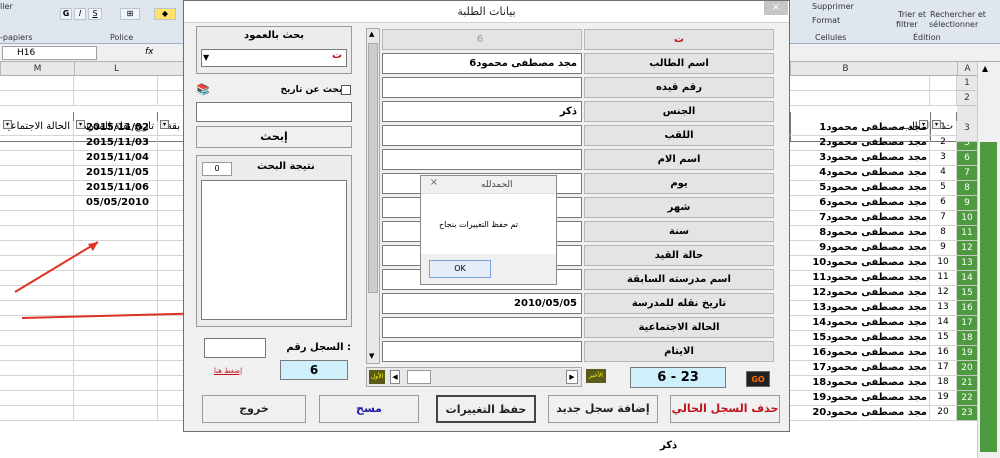 The image size is (1000, 458). What do you see at coordinates (679, 255) in the screenshot?
I see `field-label: حالة القيد` at bounding box center [679, 255].